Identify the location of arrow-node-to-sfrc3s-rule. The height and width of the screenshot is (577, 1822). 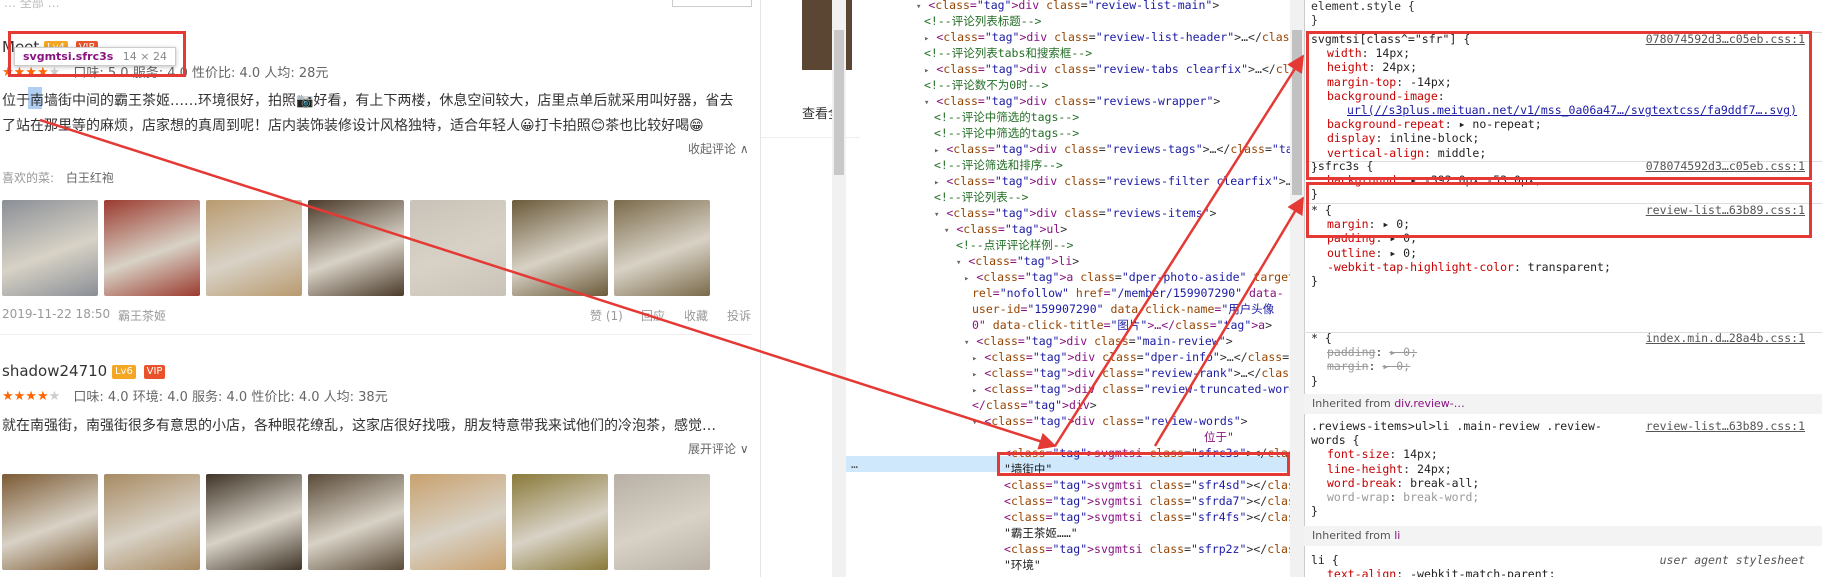
(1229, 321).